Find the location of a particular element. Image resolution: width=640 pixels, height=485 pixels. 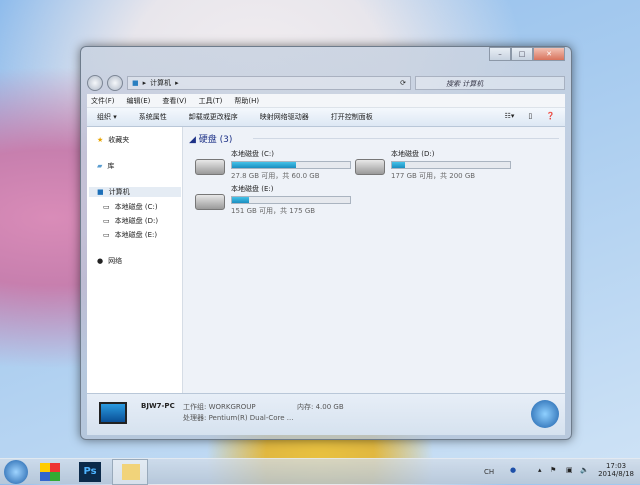

window-controls: – □ ✕ is located at coordinates (527, 54).